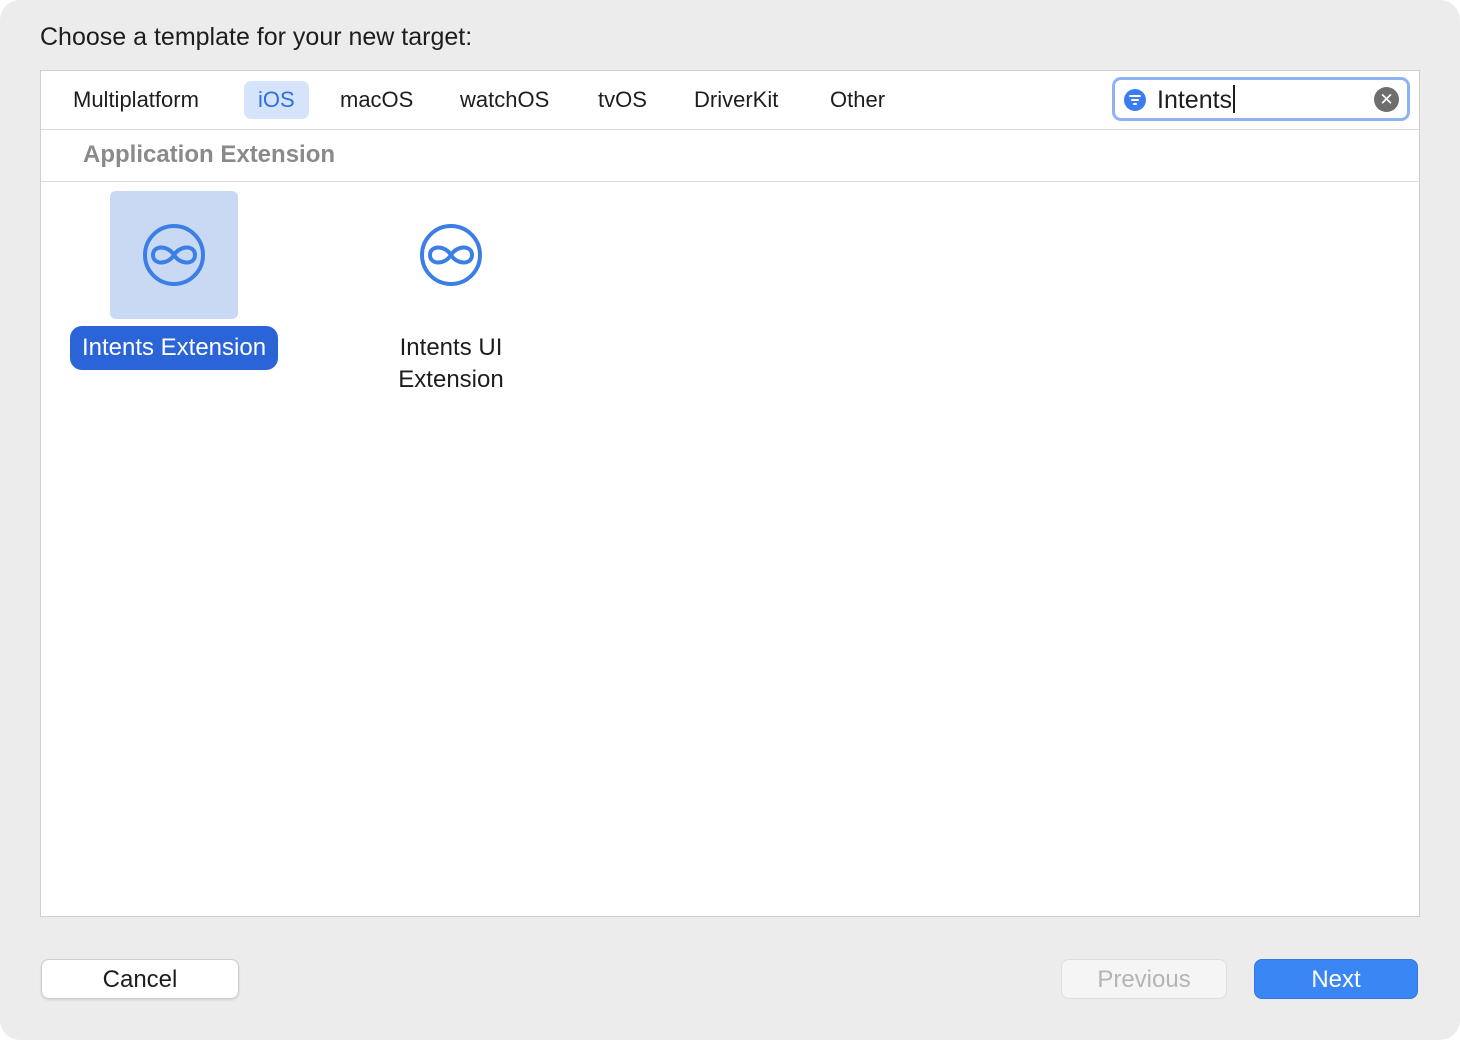  What do you see at coordinates (451, 379) in the screenshot?
I see `template-label-line-2: Extension` at bounding box center [451, 379].